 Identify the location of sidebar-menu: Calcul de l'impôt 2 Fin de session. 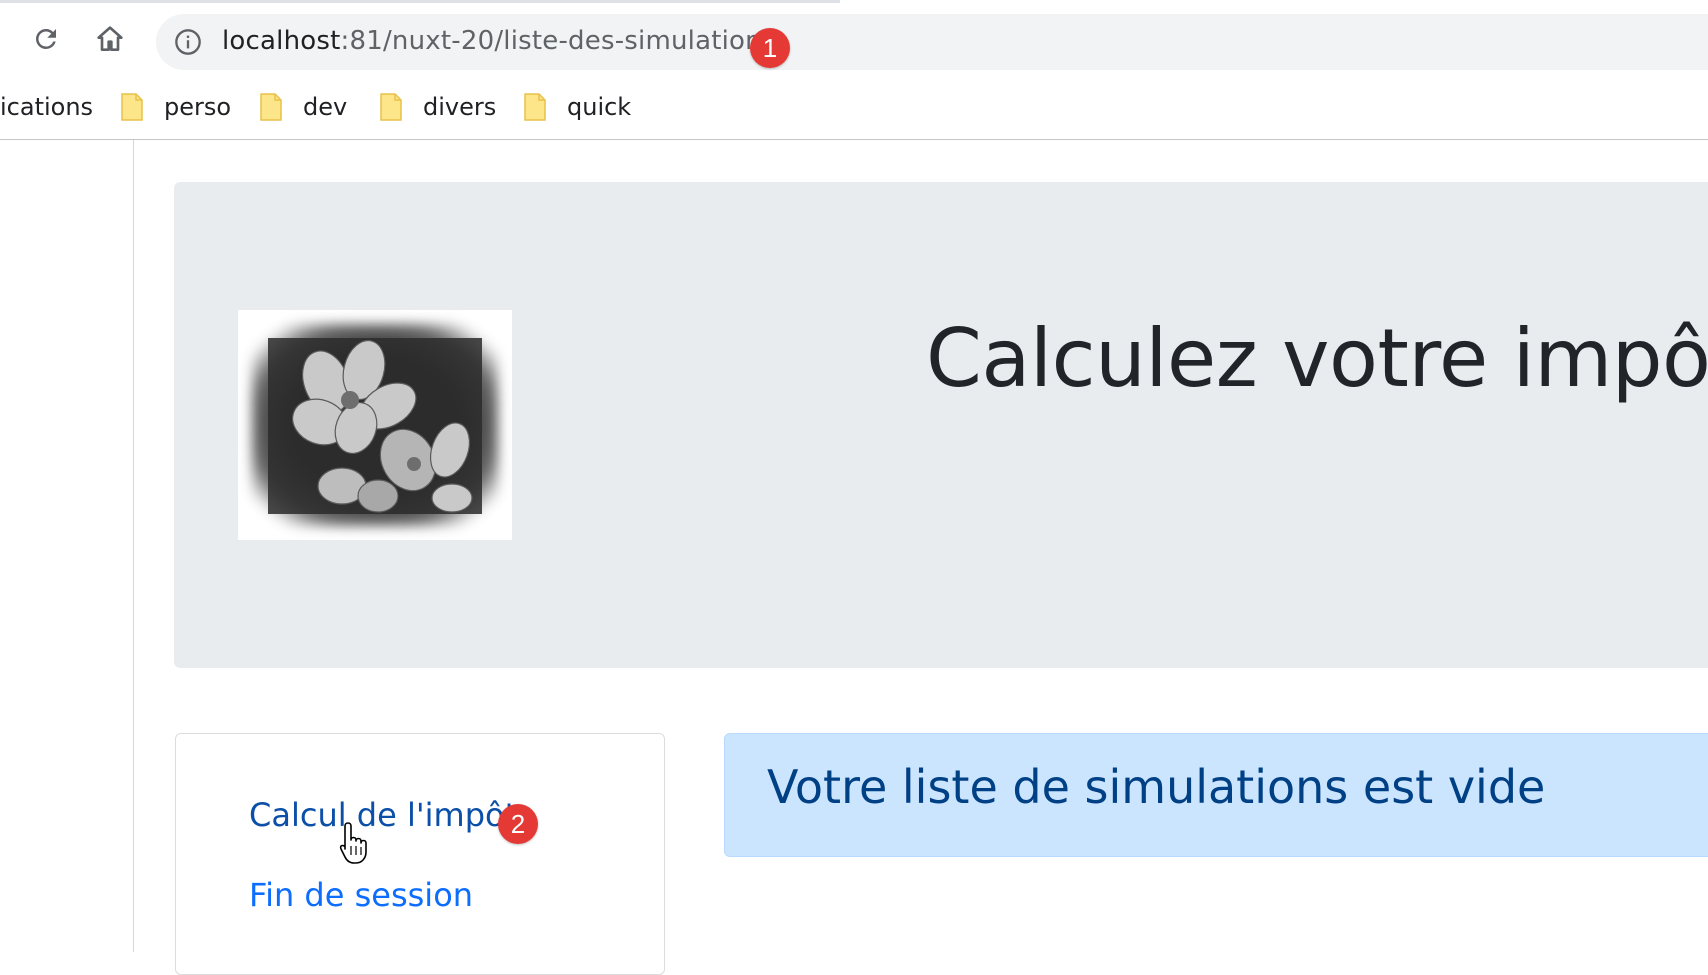
(420, 854).